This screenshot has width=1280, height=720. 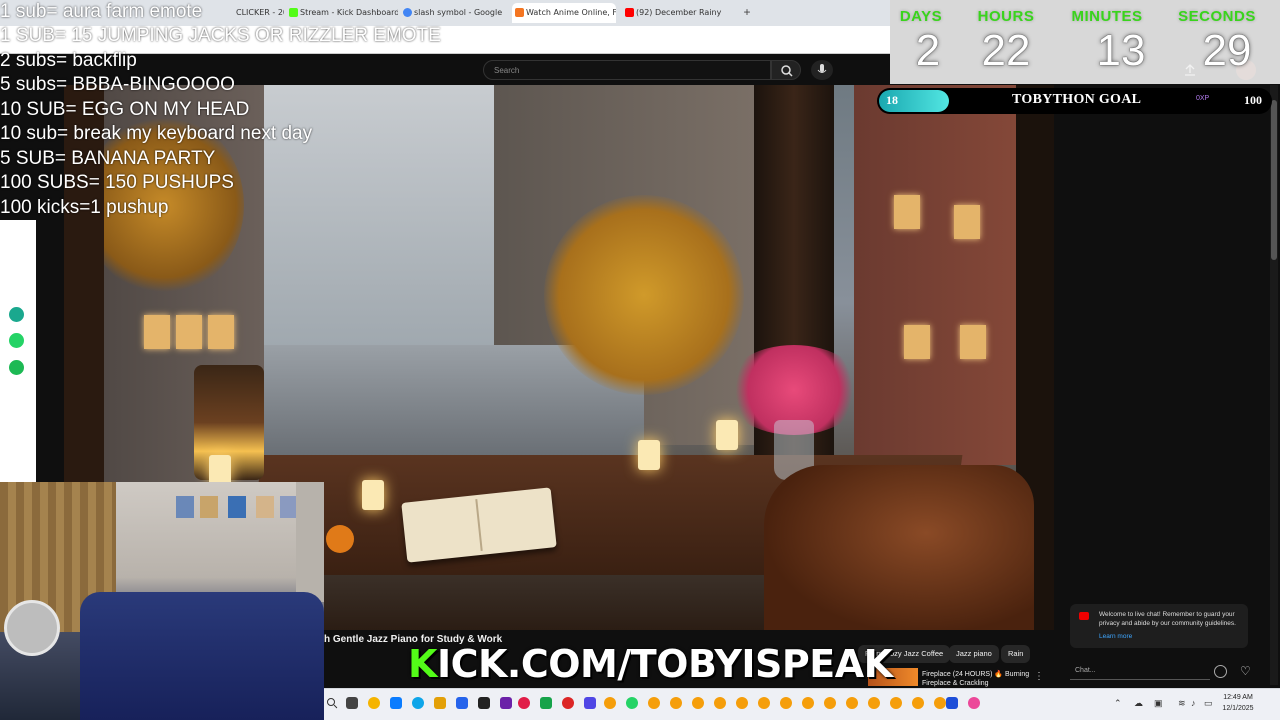 I want to click on new-tab-button: +, so click(x=747, y=12).